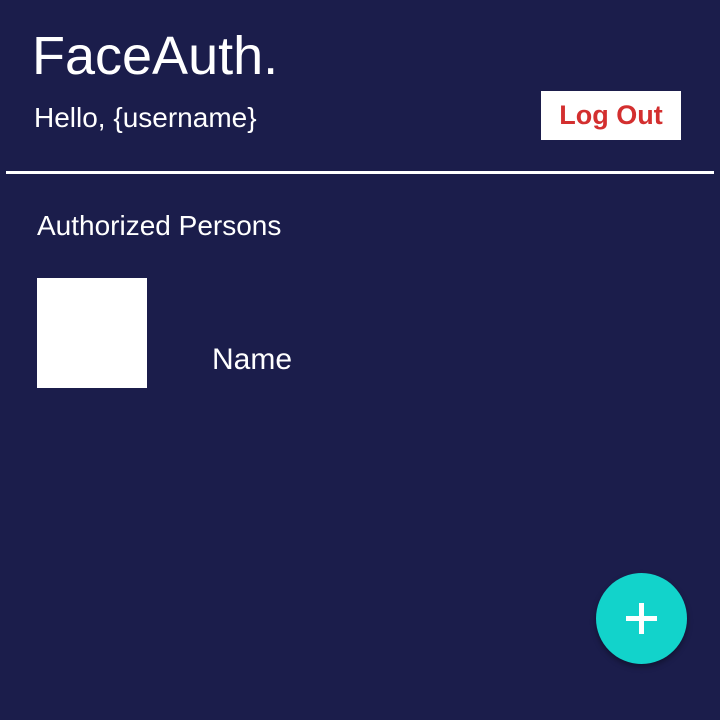 This screenshot has height=720, width=720. I want to click on greeting-text: Hello, {username}, so click(145, 117).